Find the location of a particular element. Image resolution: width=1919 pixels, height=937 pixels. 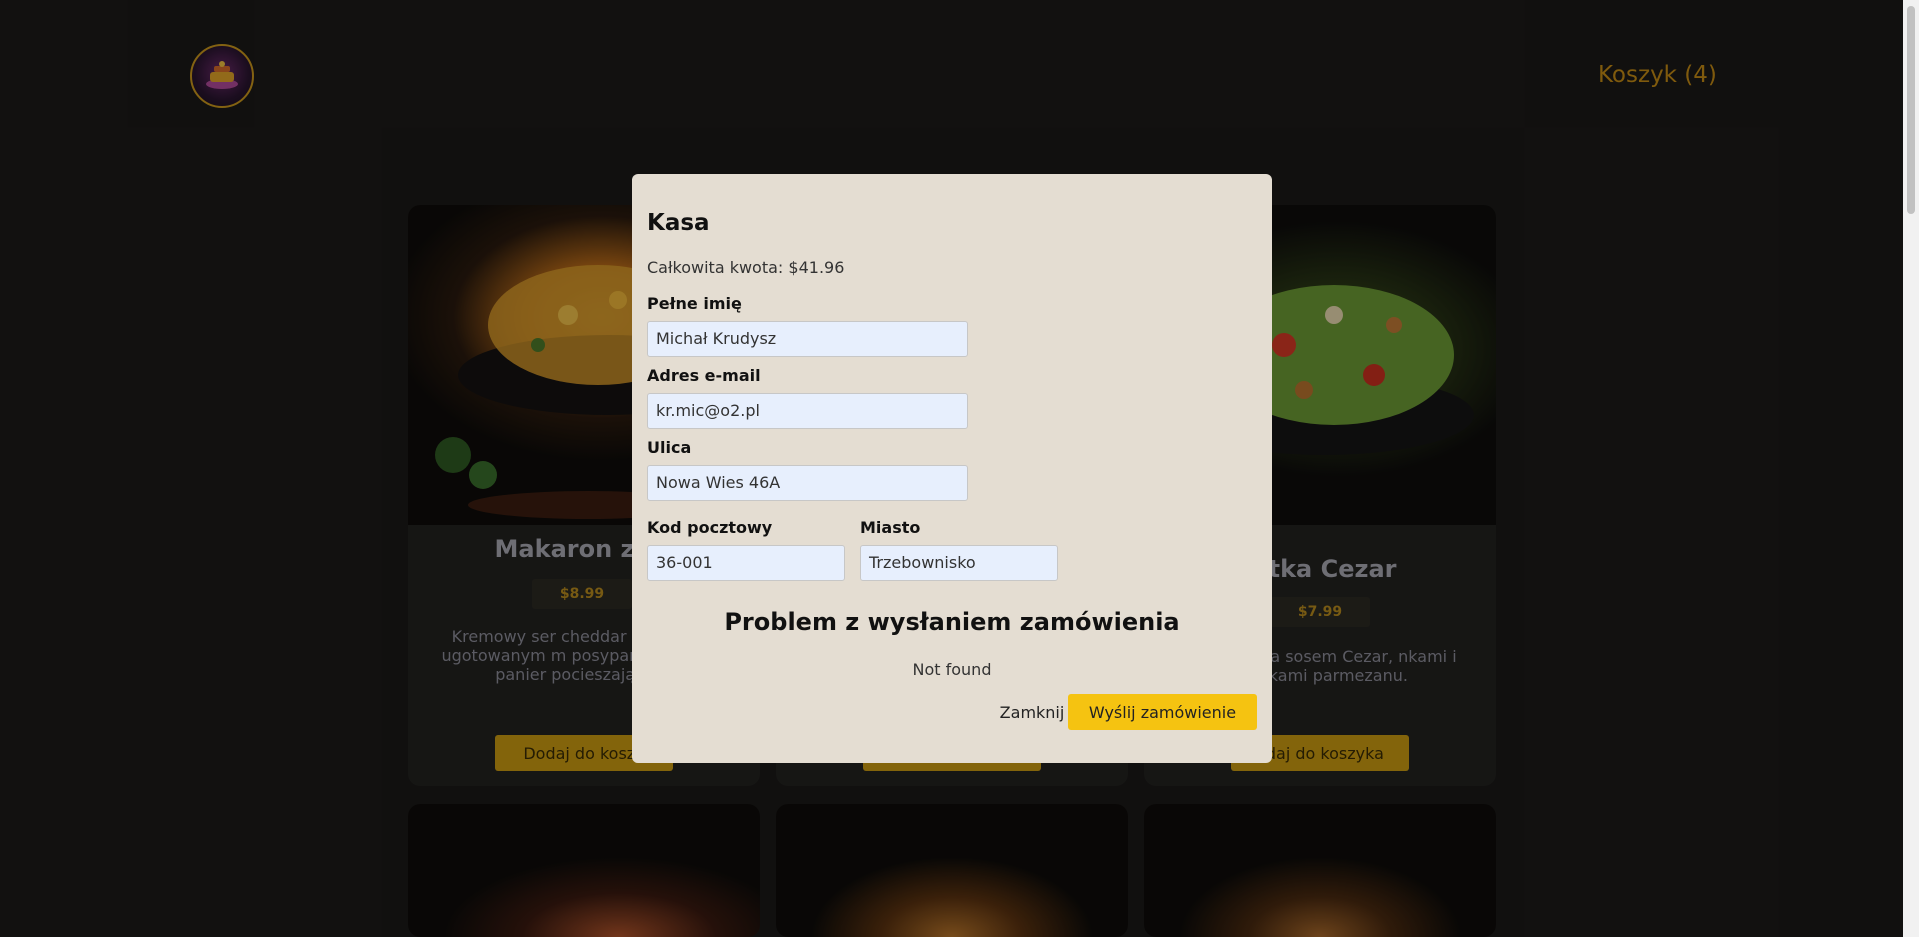

street-field: Nowa Wies 46A is located at coordinates (807, 483).